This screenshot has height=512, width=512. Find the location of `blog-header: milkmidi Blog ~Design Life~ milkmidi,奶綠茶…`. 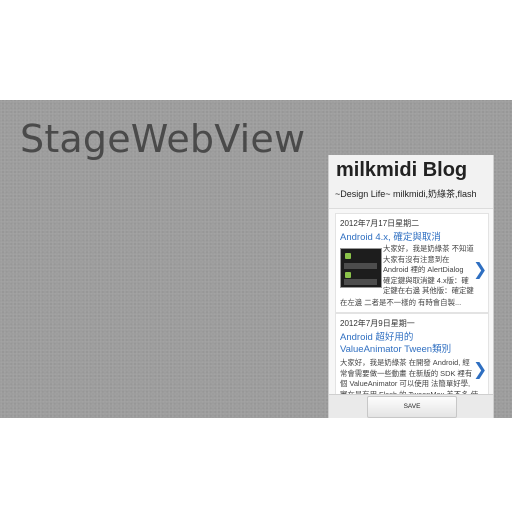

blog-header: milkmidi Blog ~Design Life~ milkmidi,奶綠茶… is located at coordinates (411, 182).